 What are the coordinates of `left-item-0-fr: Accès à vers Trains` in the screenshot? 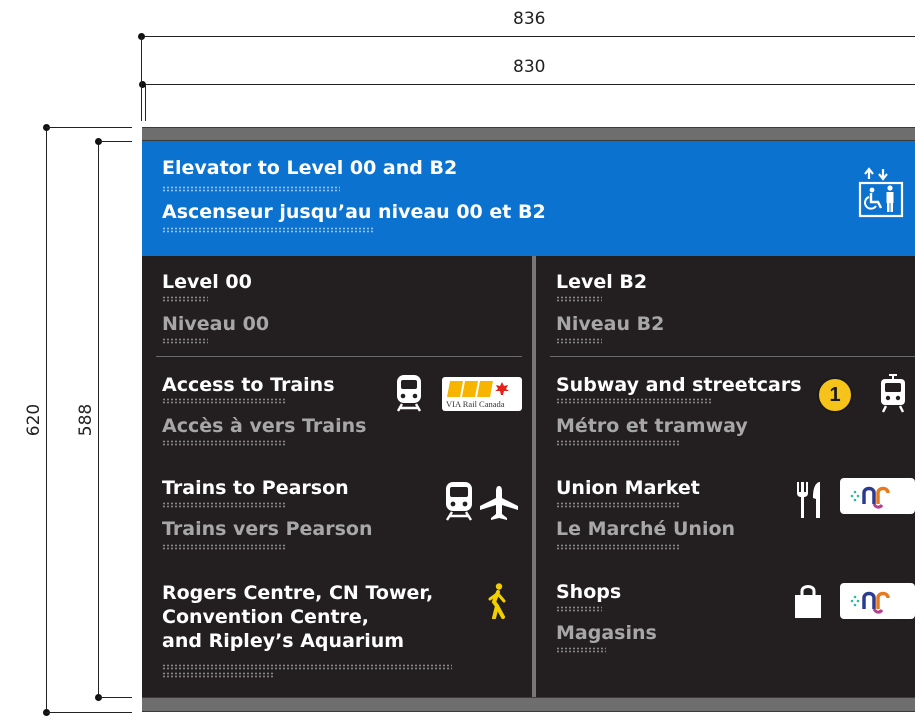 It's located at (264, 426).